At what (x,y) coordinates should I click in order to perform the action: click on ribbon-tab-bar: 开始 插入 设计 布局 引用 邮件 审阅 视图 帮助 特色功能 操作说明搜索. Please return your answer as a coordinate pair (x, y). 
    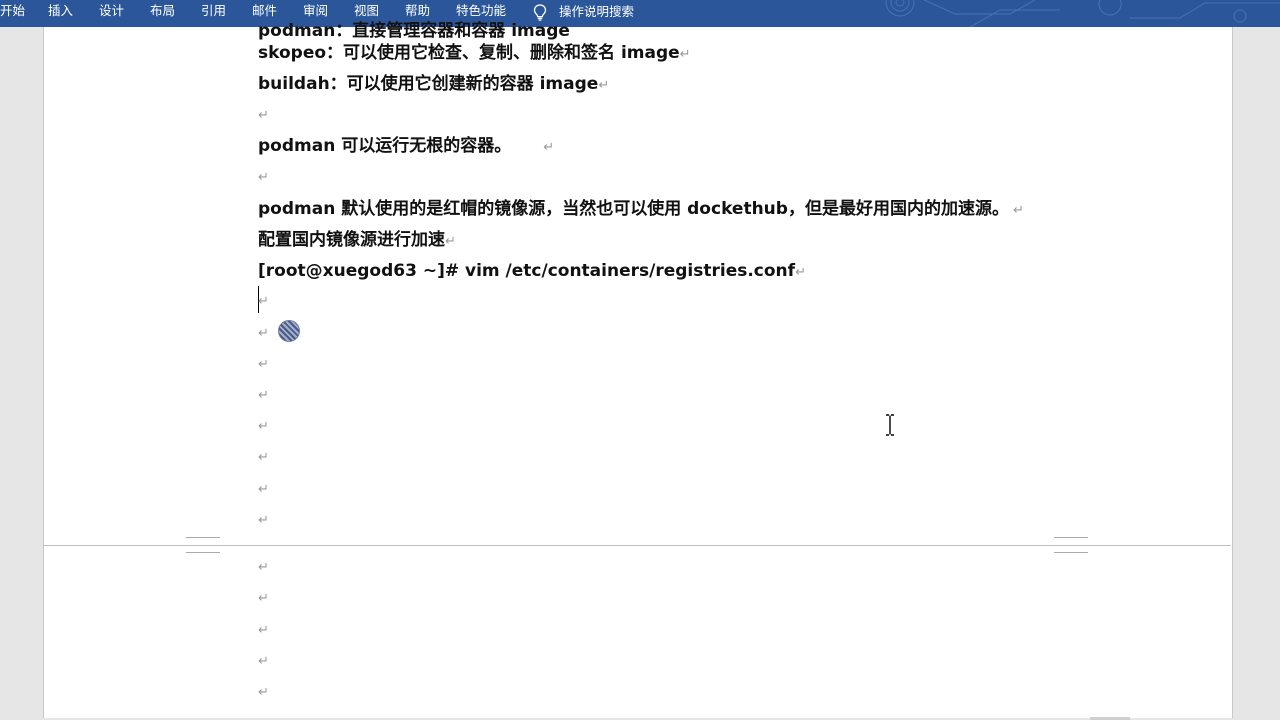
    Looking at the image, I should click on (640, 13).